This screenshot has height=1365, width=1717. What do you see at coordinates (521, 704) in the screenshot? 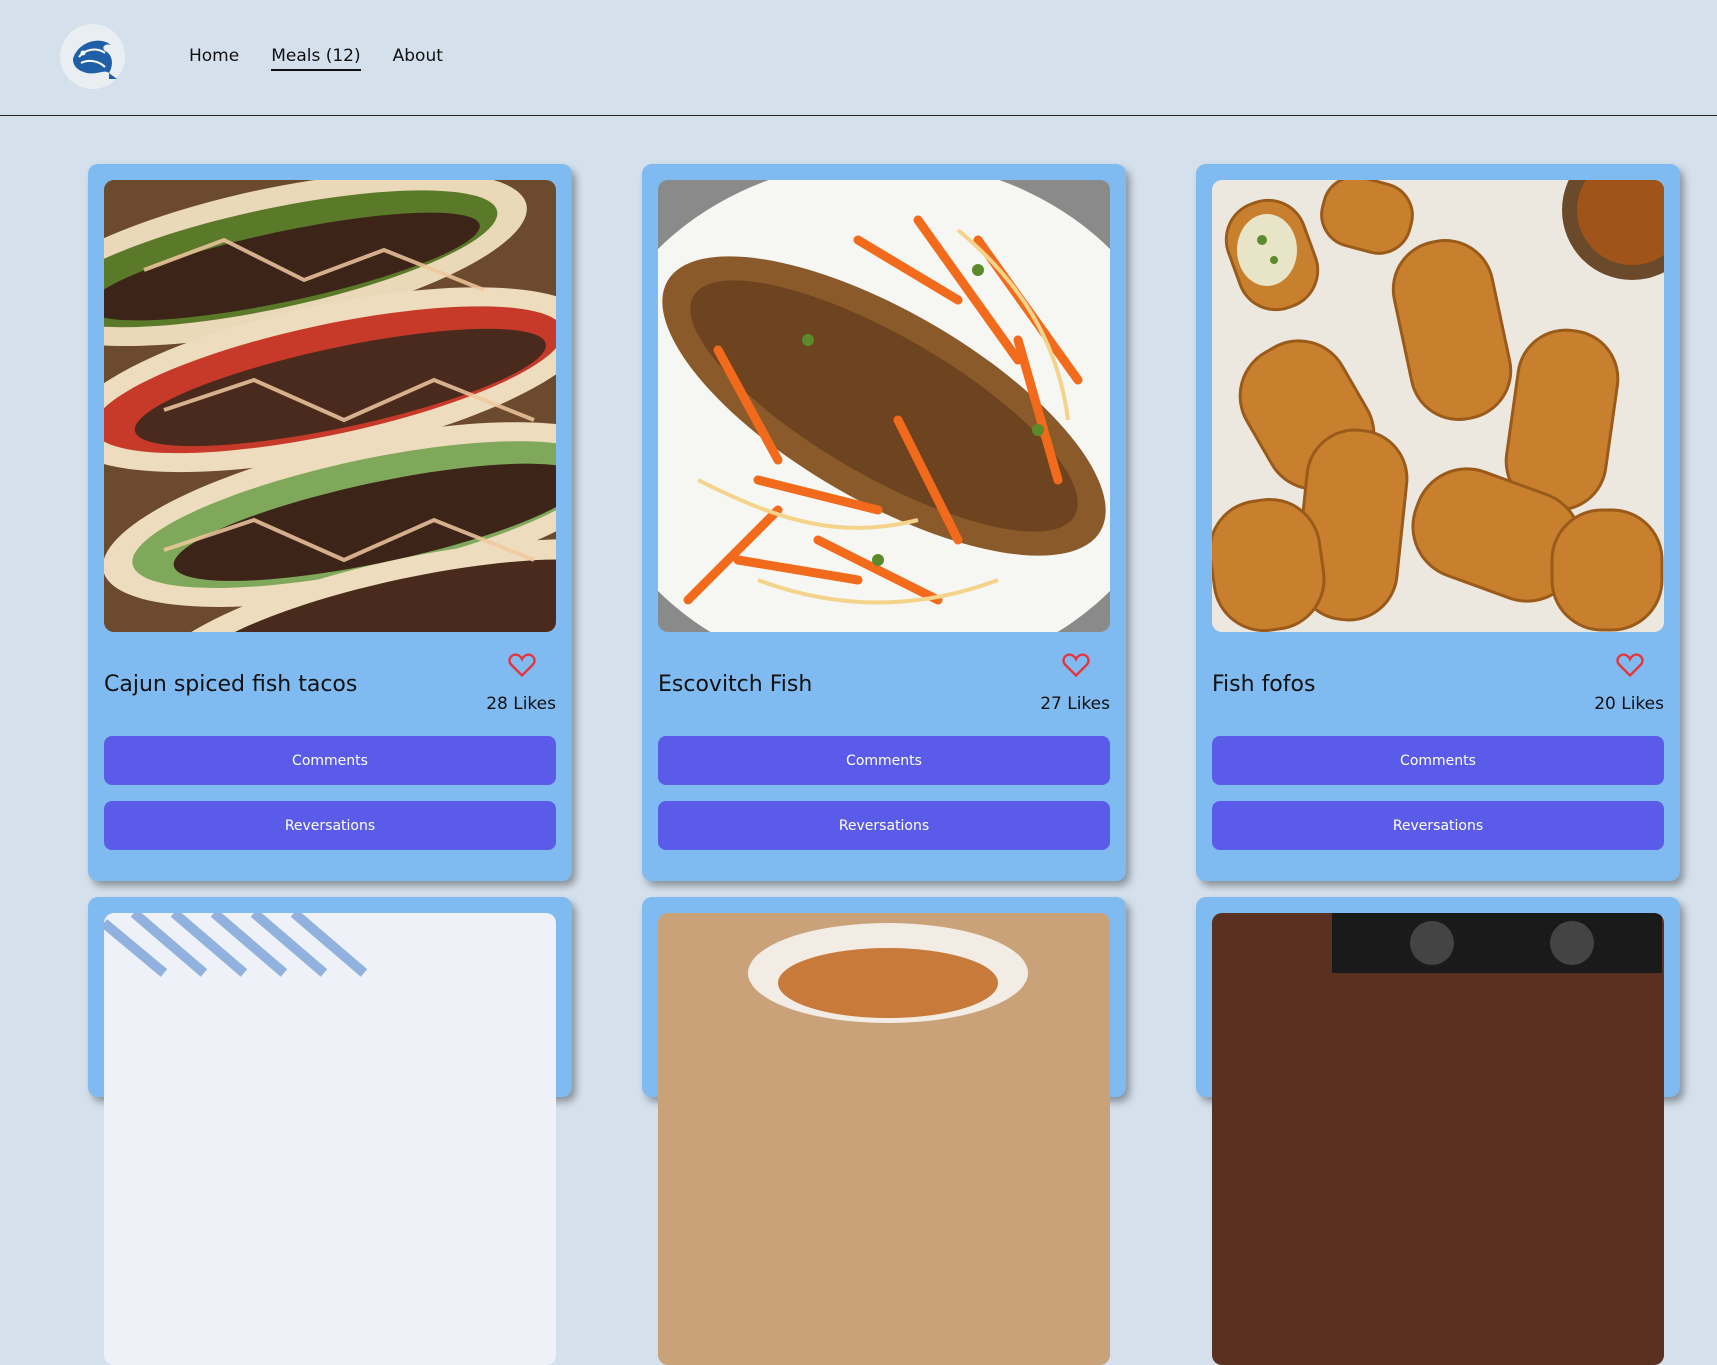
I see `like-count: 28 Likes` at bounding box center [521, 704].